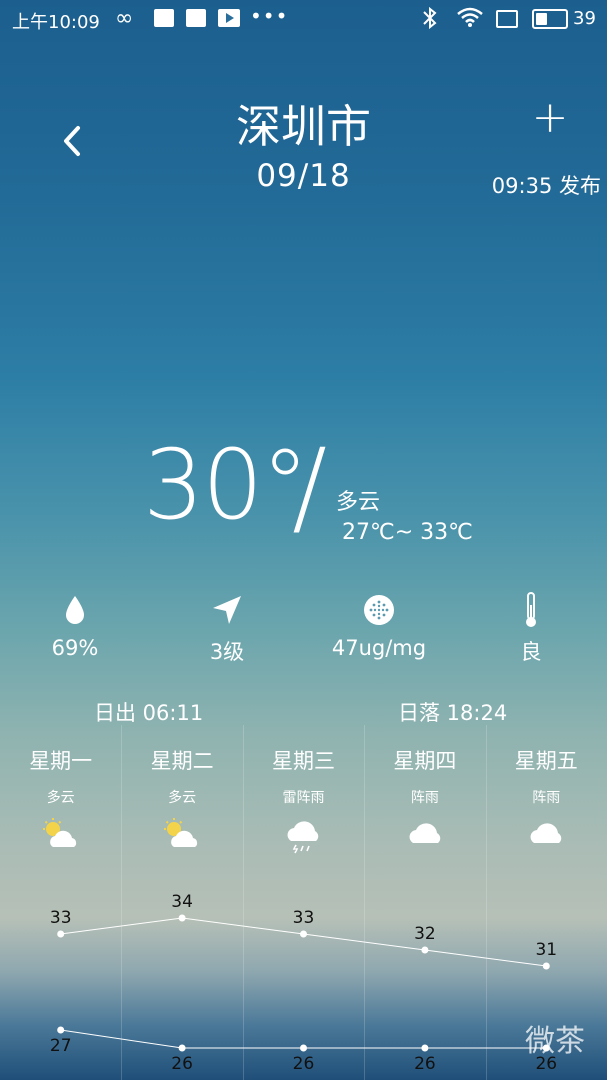 The image size is (607, 1080). I want to click on forecast-high-label: 34, so click(182, 902).